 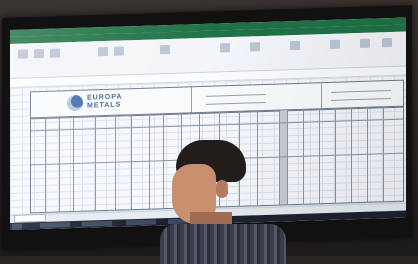 I want to click on table-row, so click(x=217, y=125).